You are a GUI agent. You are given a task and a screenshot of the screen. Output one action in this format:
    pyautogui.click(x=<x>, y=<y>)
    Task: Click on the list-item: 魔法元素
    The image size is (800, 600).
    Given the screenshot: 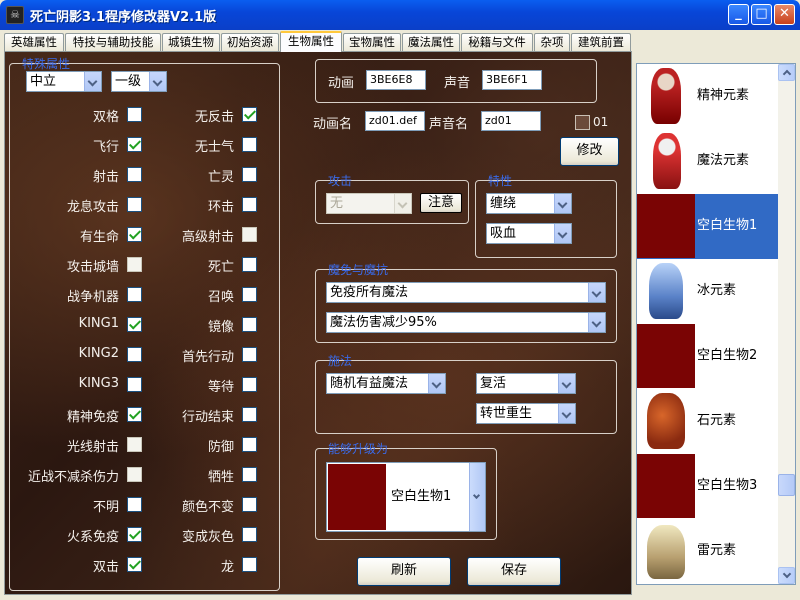 What is the action you would take?
    pyautogui.click(x=707, y=161)
    